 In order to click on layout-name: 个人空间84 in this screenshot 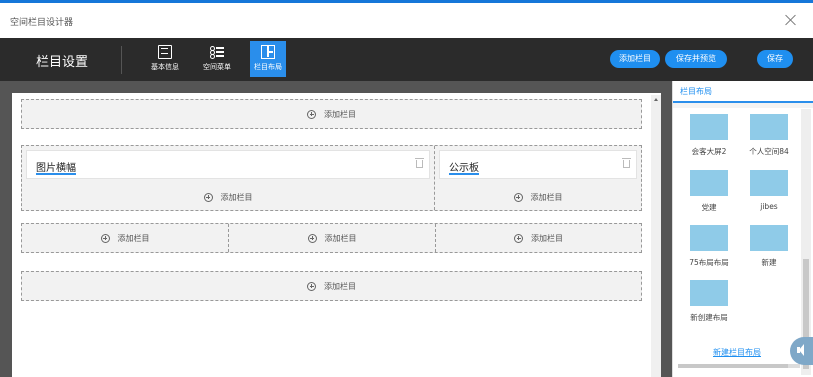, I will do `click(769, 151)`.